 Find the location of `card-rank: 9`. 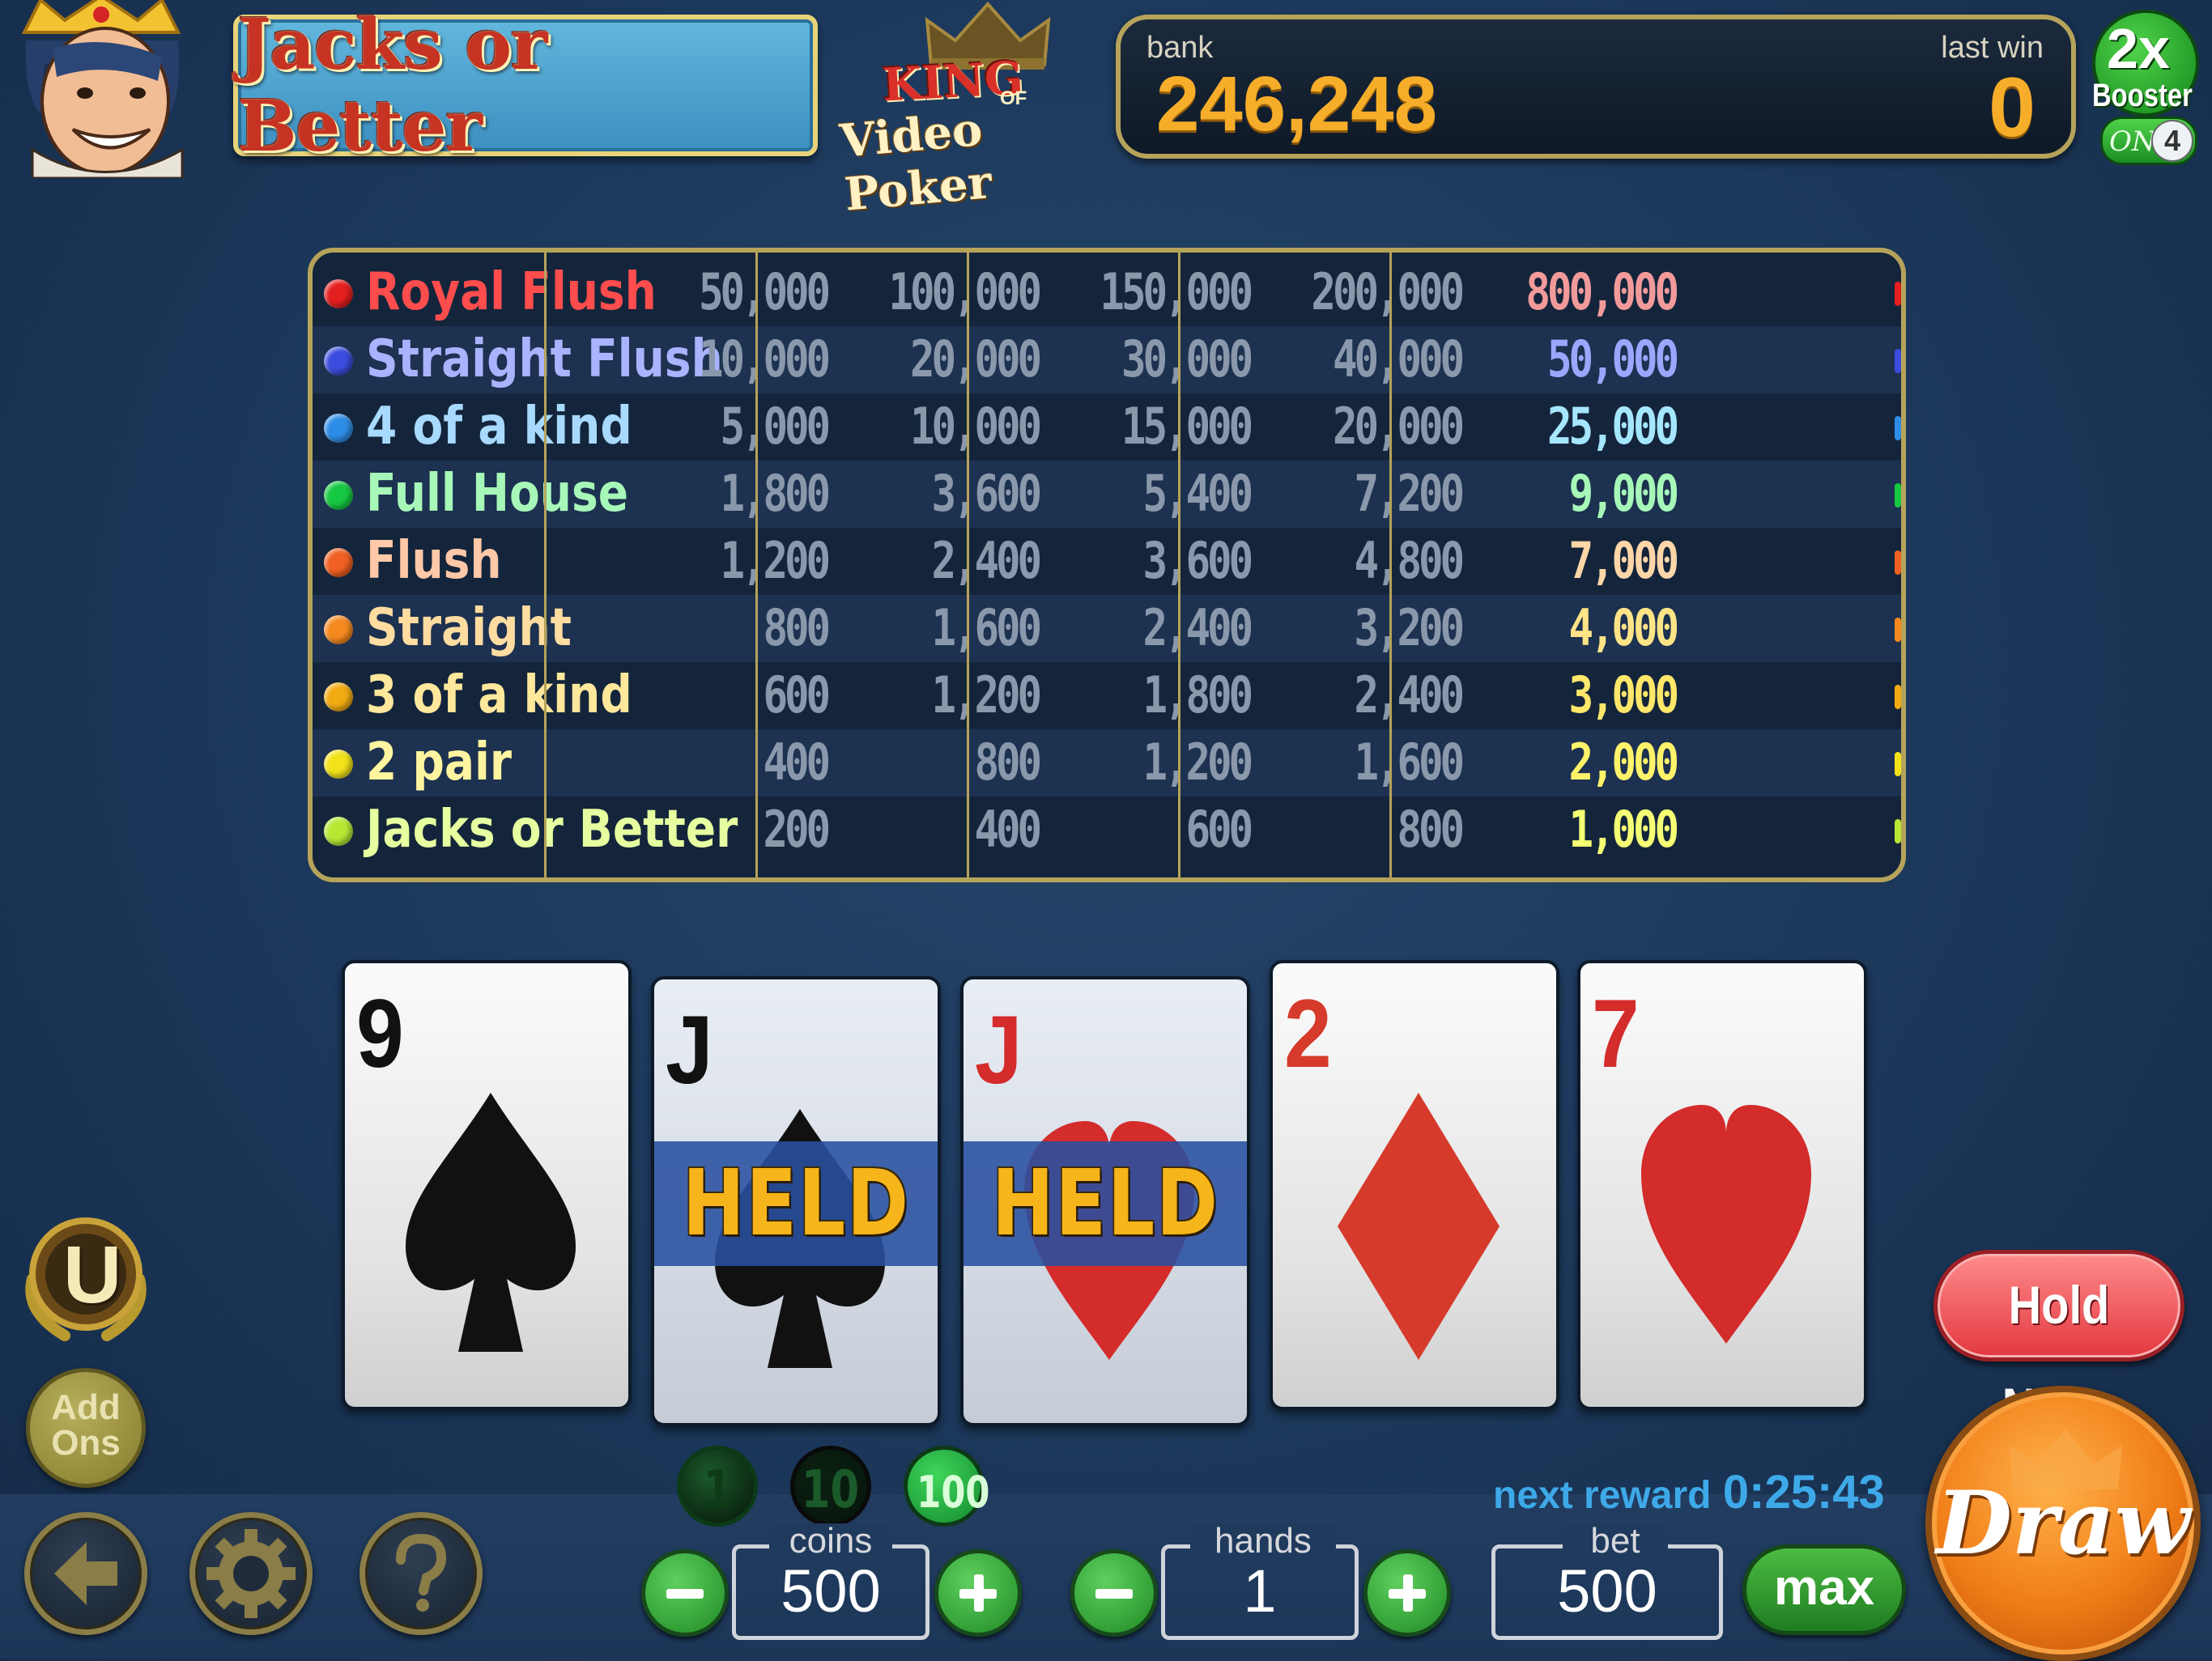

card-rank: 9 is located at coordinates (380, 1033).